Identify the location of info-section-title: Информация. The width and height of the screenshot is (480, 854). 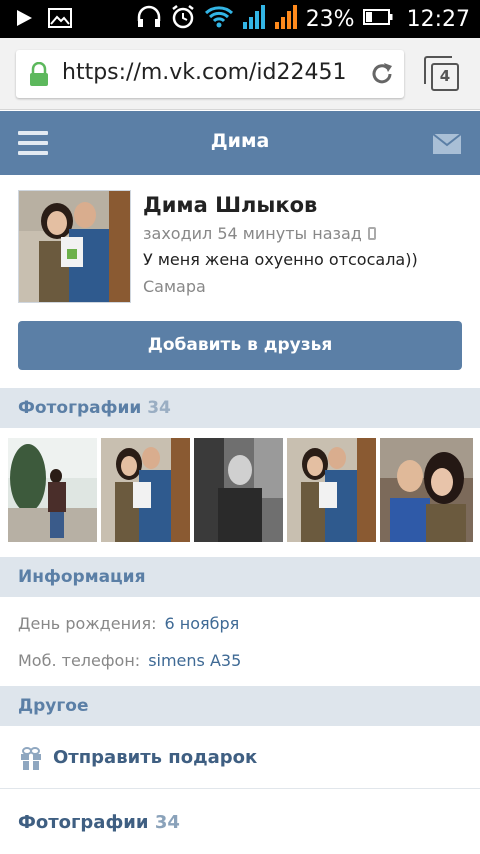
(82, 577).